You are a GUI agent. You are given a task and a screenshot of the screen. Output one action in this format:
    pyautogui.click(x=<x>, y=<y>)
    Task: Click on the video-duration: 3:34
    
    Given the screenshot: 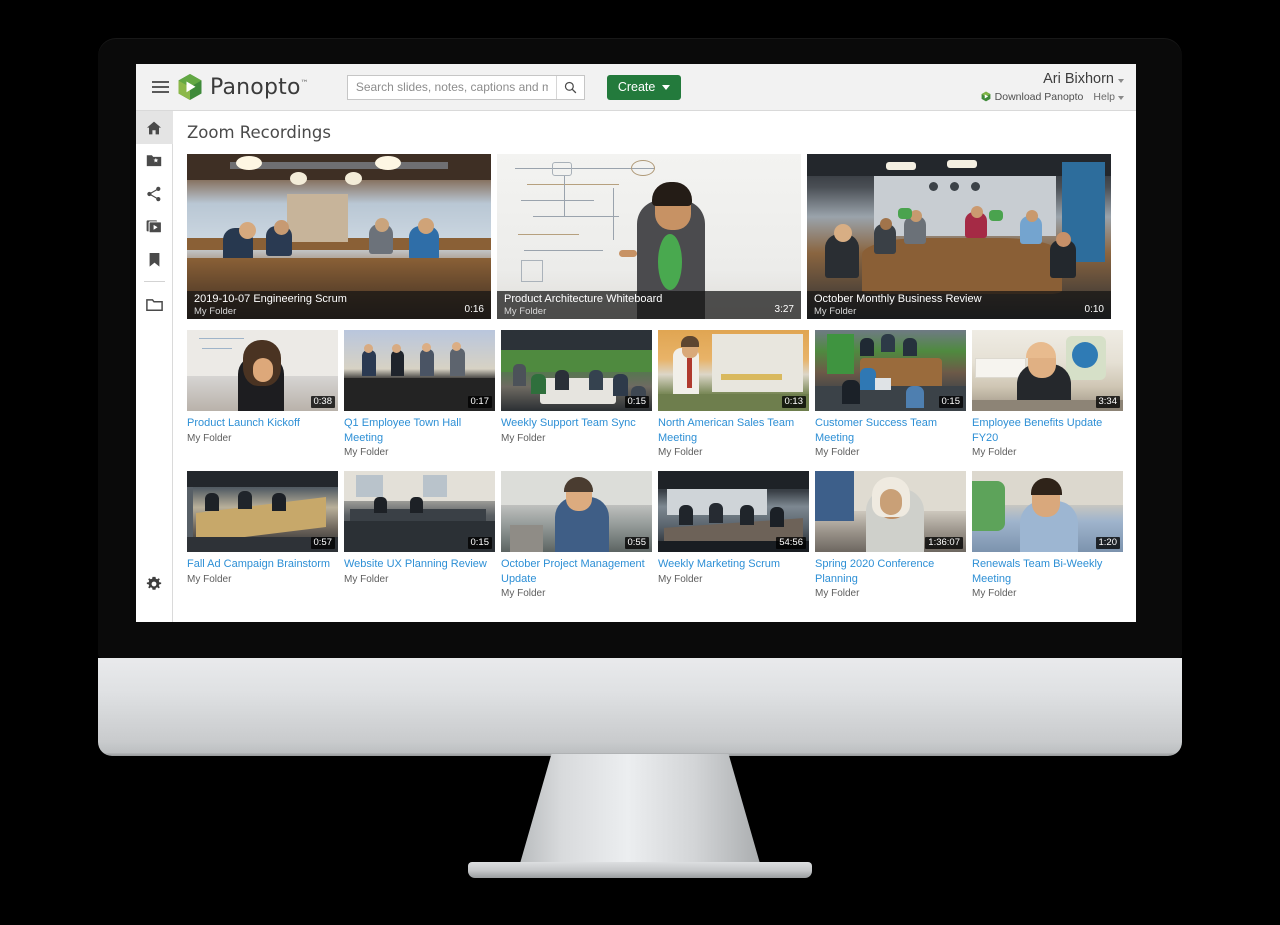 What is the action you would take?
    pyautogui.click(x=1107, y=402)
    